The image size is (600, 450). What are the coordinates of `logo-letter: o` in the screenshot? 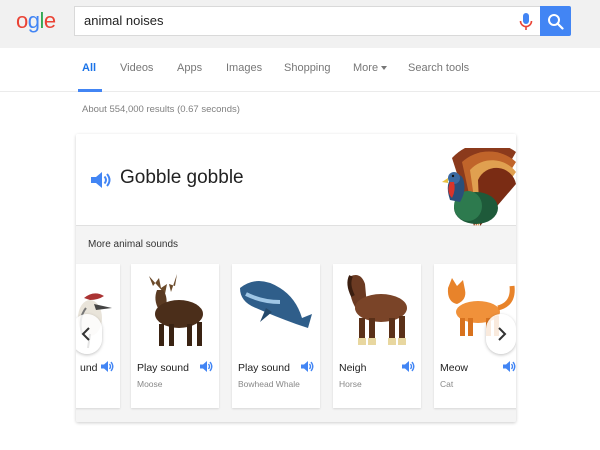 It's located at (22, 20).